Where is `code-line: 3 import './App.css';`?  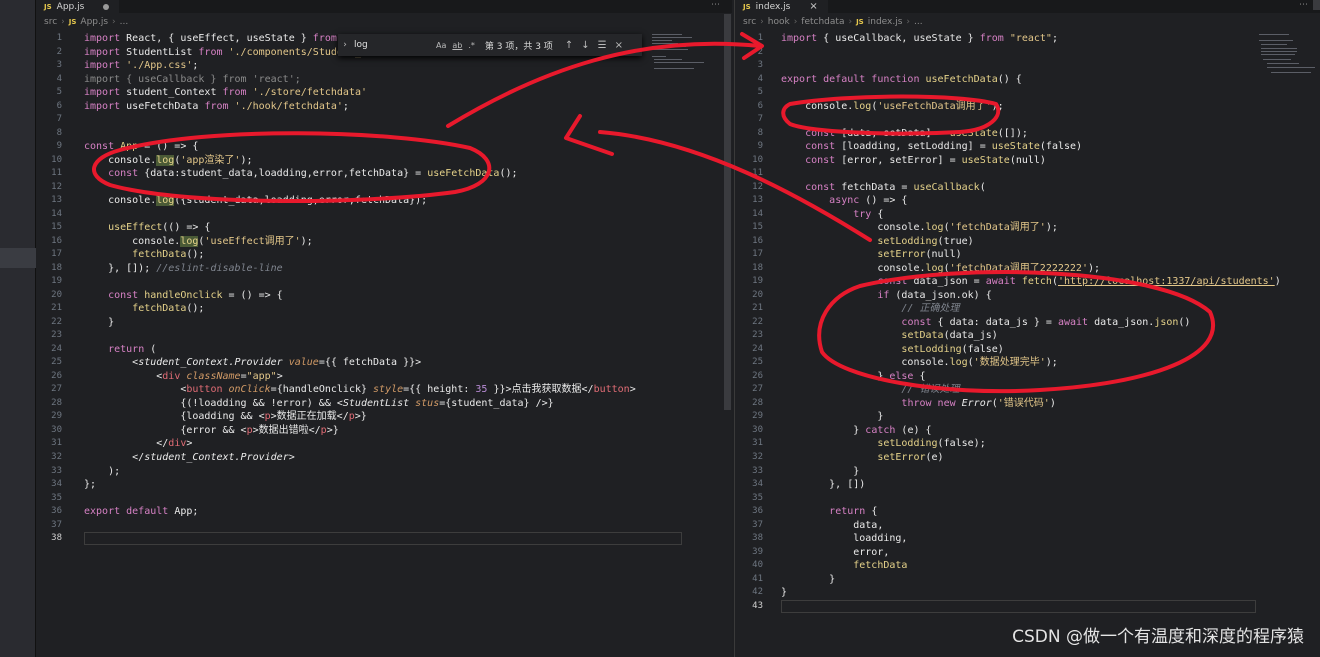
code-line: 3 import './App.css'; is located at coordinates (384, 66).